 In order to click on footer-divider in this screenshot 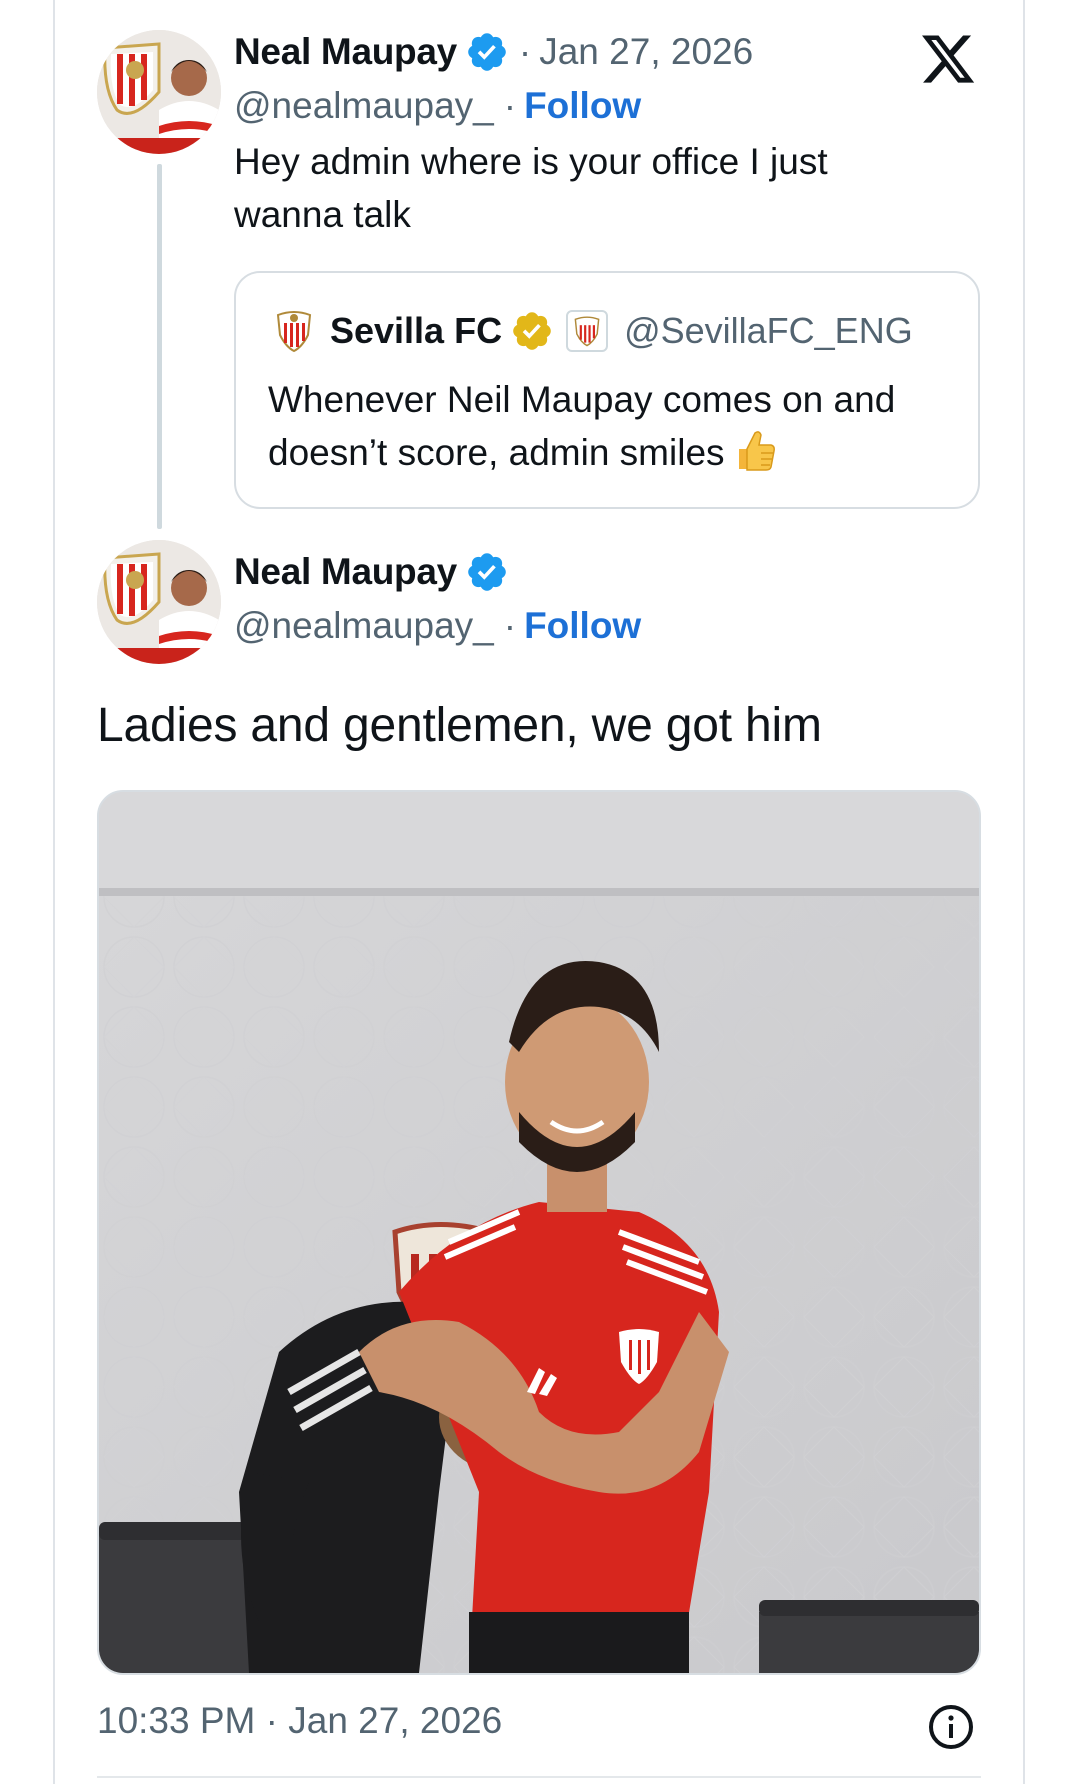, I will do `click(539, 1777)`.